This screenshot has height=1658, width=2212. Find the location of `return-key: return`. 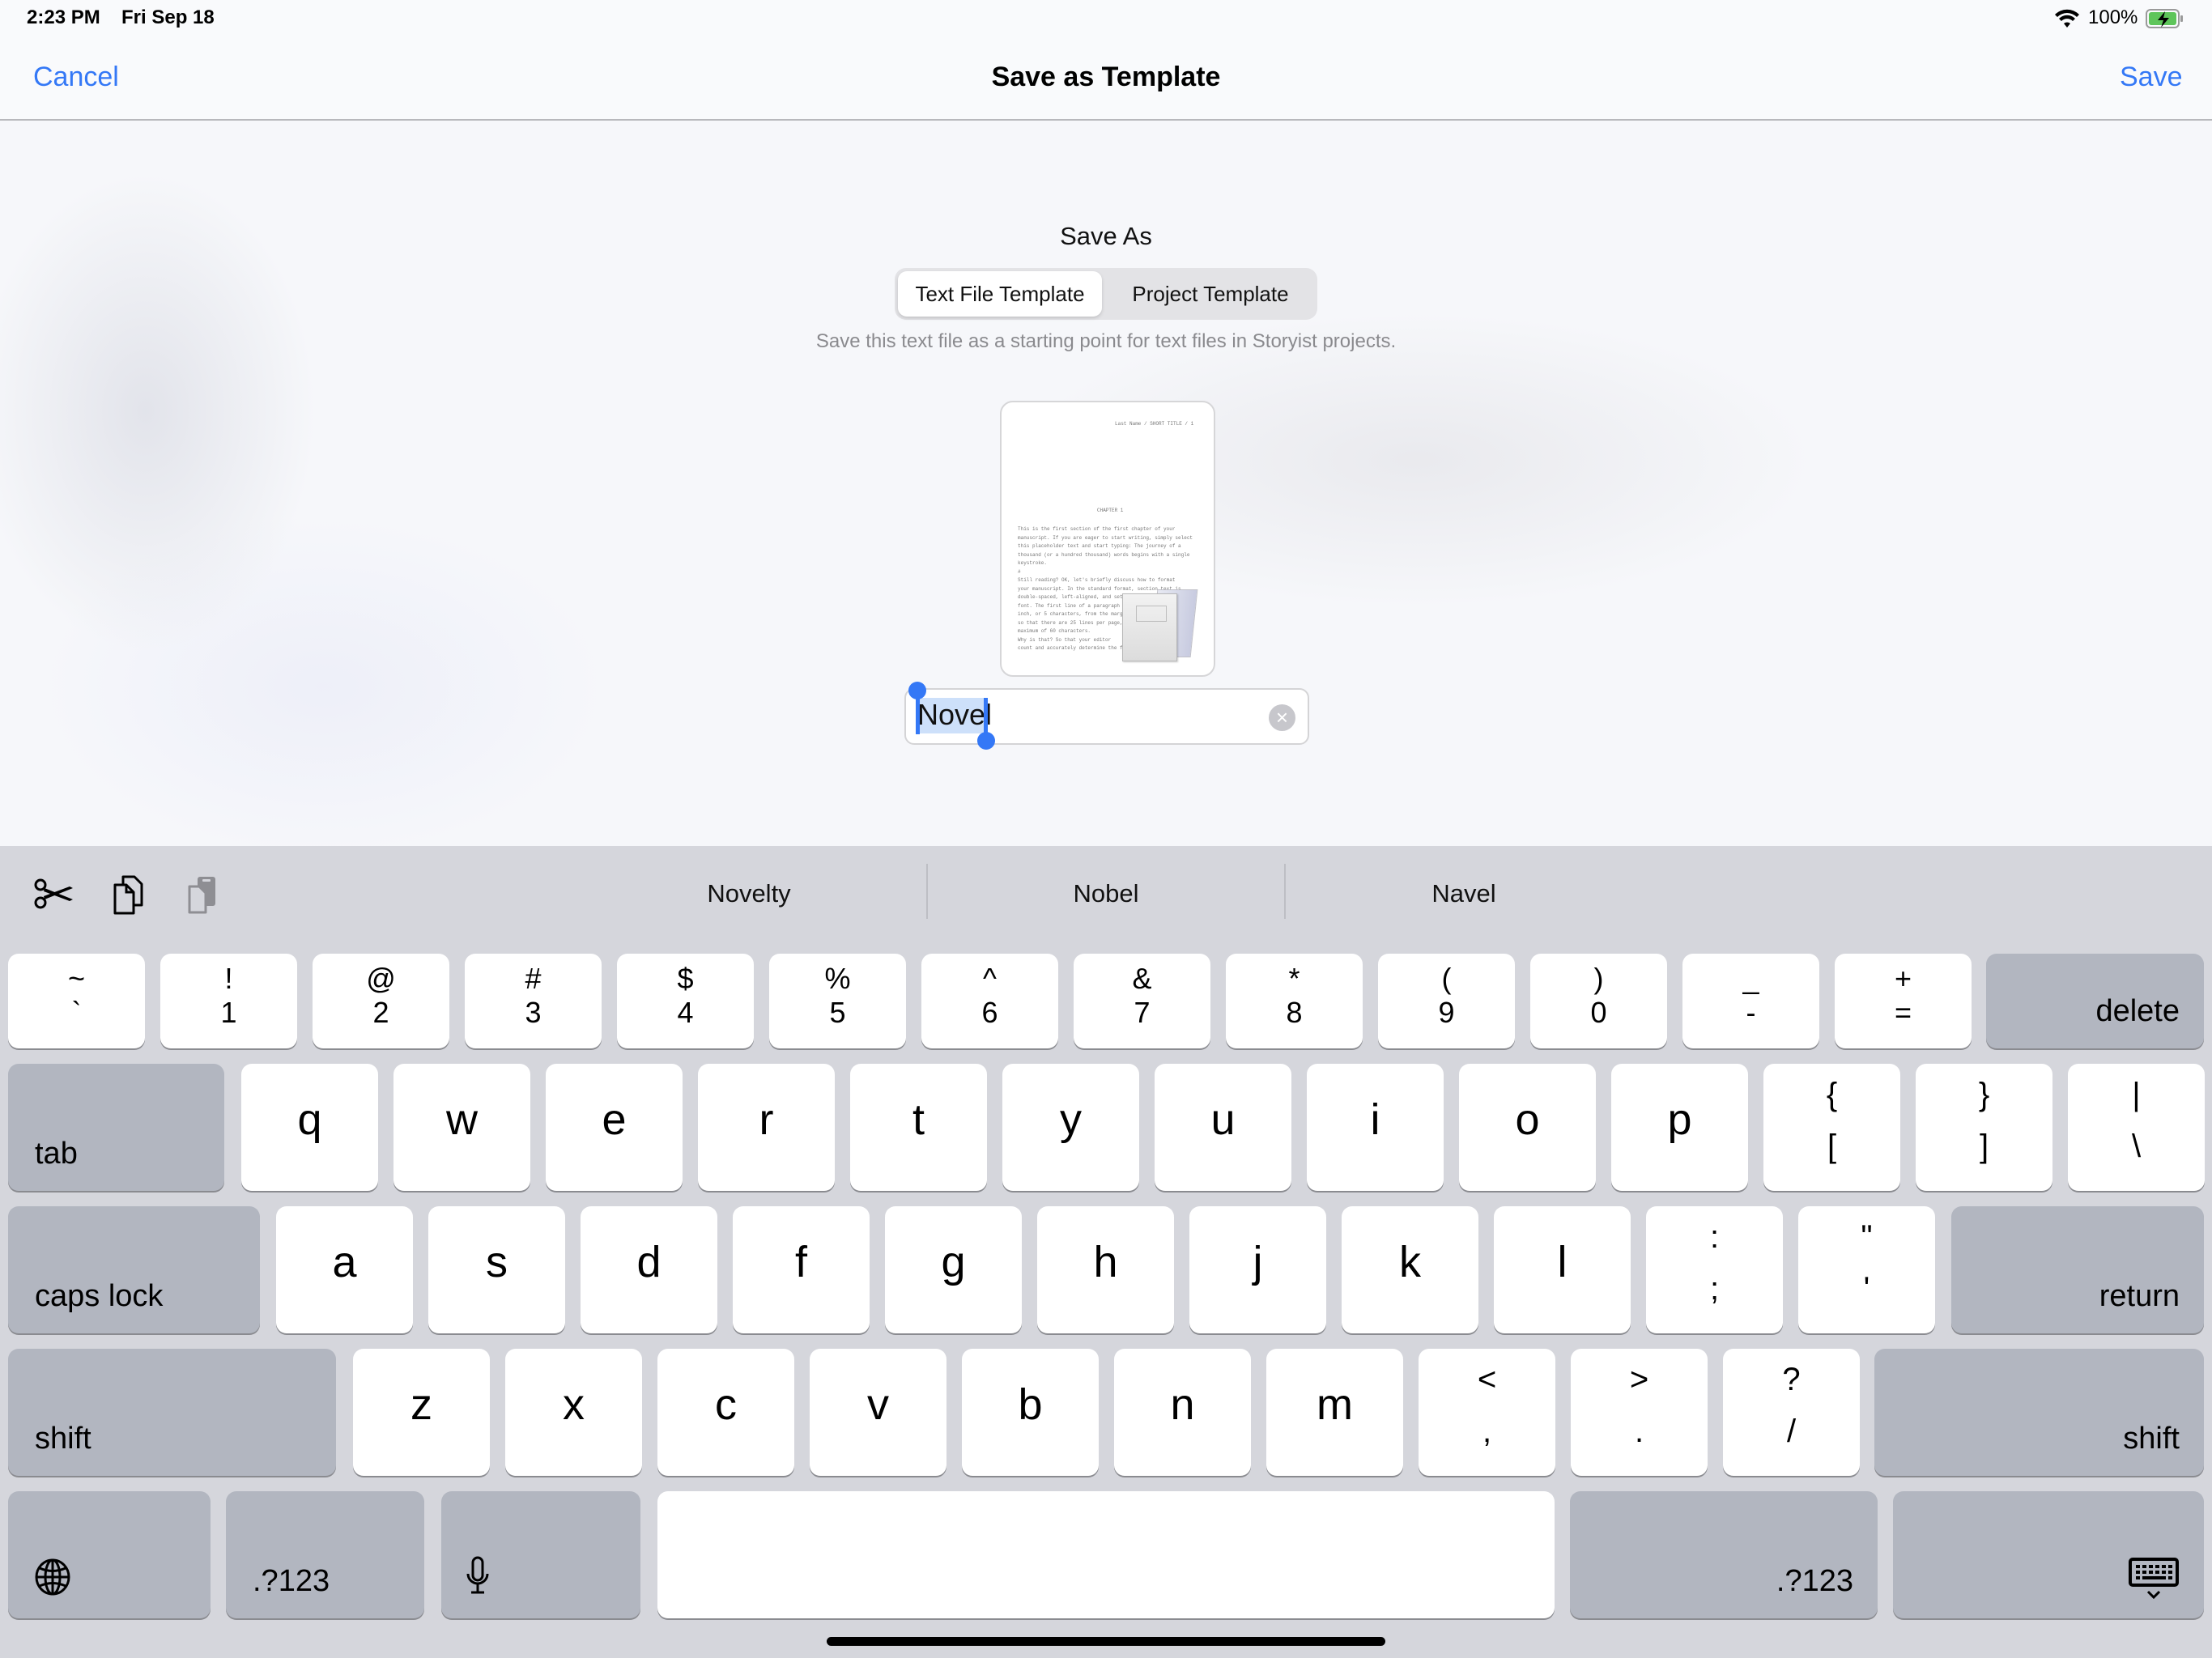

return-key: return is located at coordinates (2078, 1269).